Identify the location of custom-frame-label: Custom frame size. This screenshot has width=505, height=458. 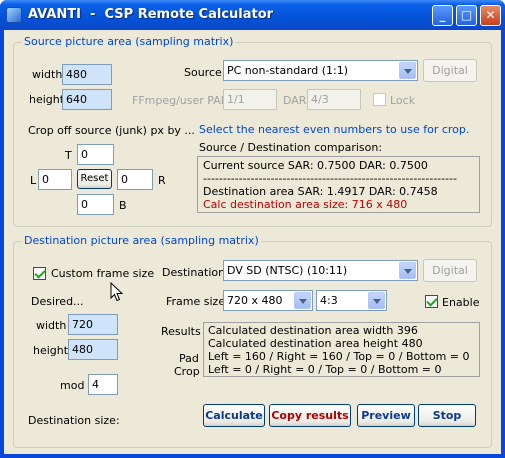
(103, 273).